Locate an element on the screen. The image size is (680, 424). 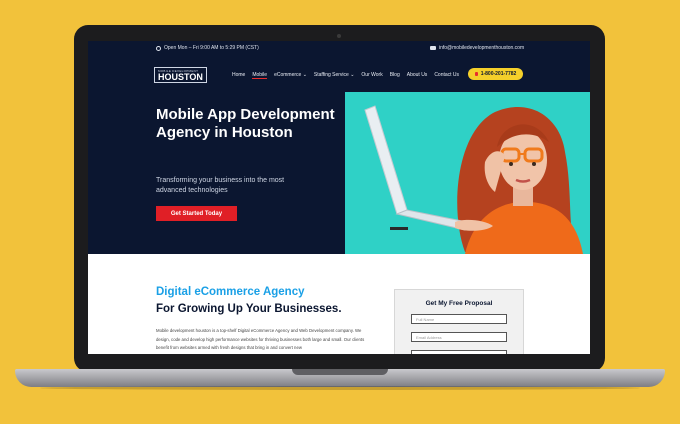
nav-item-mobile: Mobile is located at coordinates (260, 75).